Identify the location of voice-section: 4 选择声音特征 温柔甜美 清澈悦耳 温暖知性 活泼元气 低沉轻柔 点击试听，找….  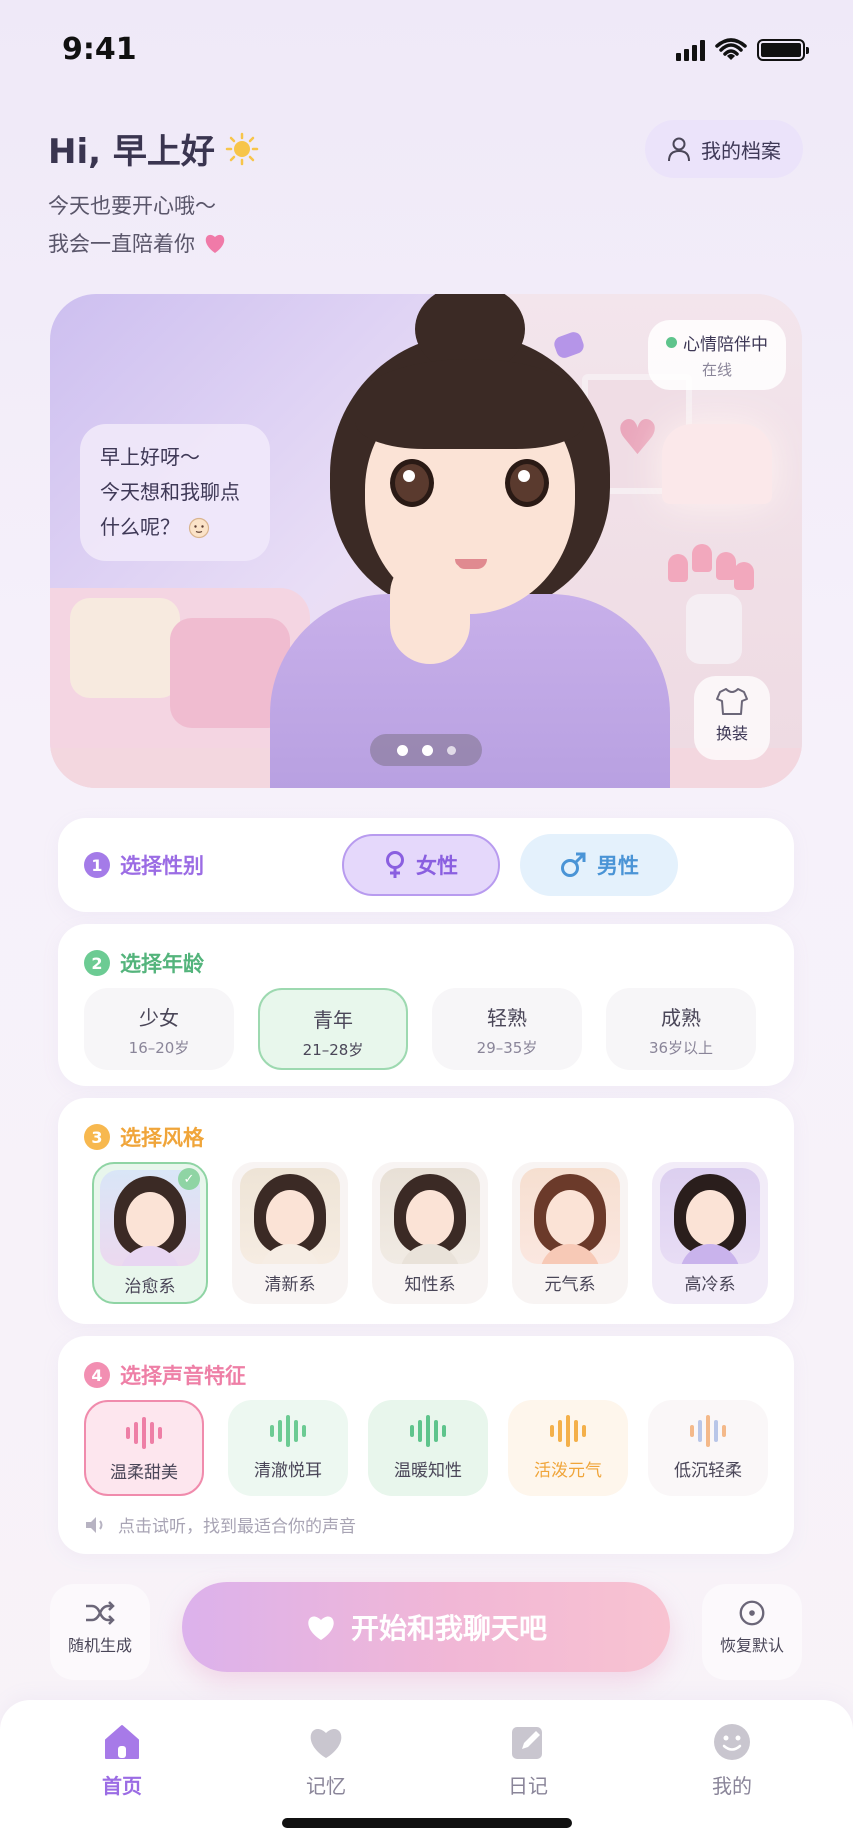
(426, 1445).